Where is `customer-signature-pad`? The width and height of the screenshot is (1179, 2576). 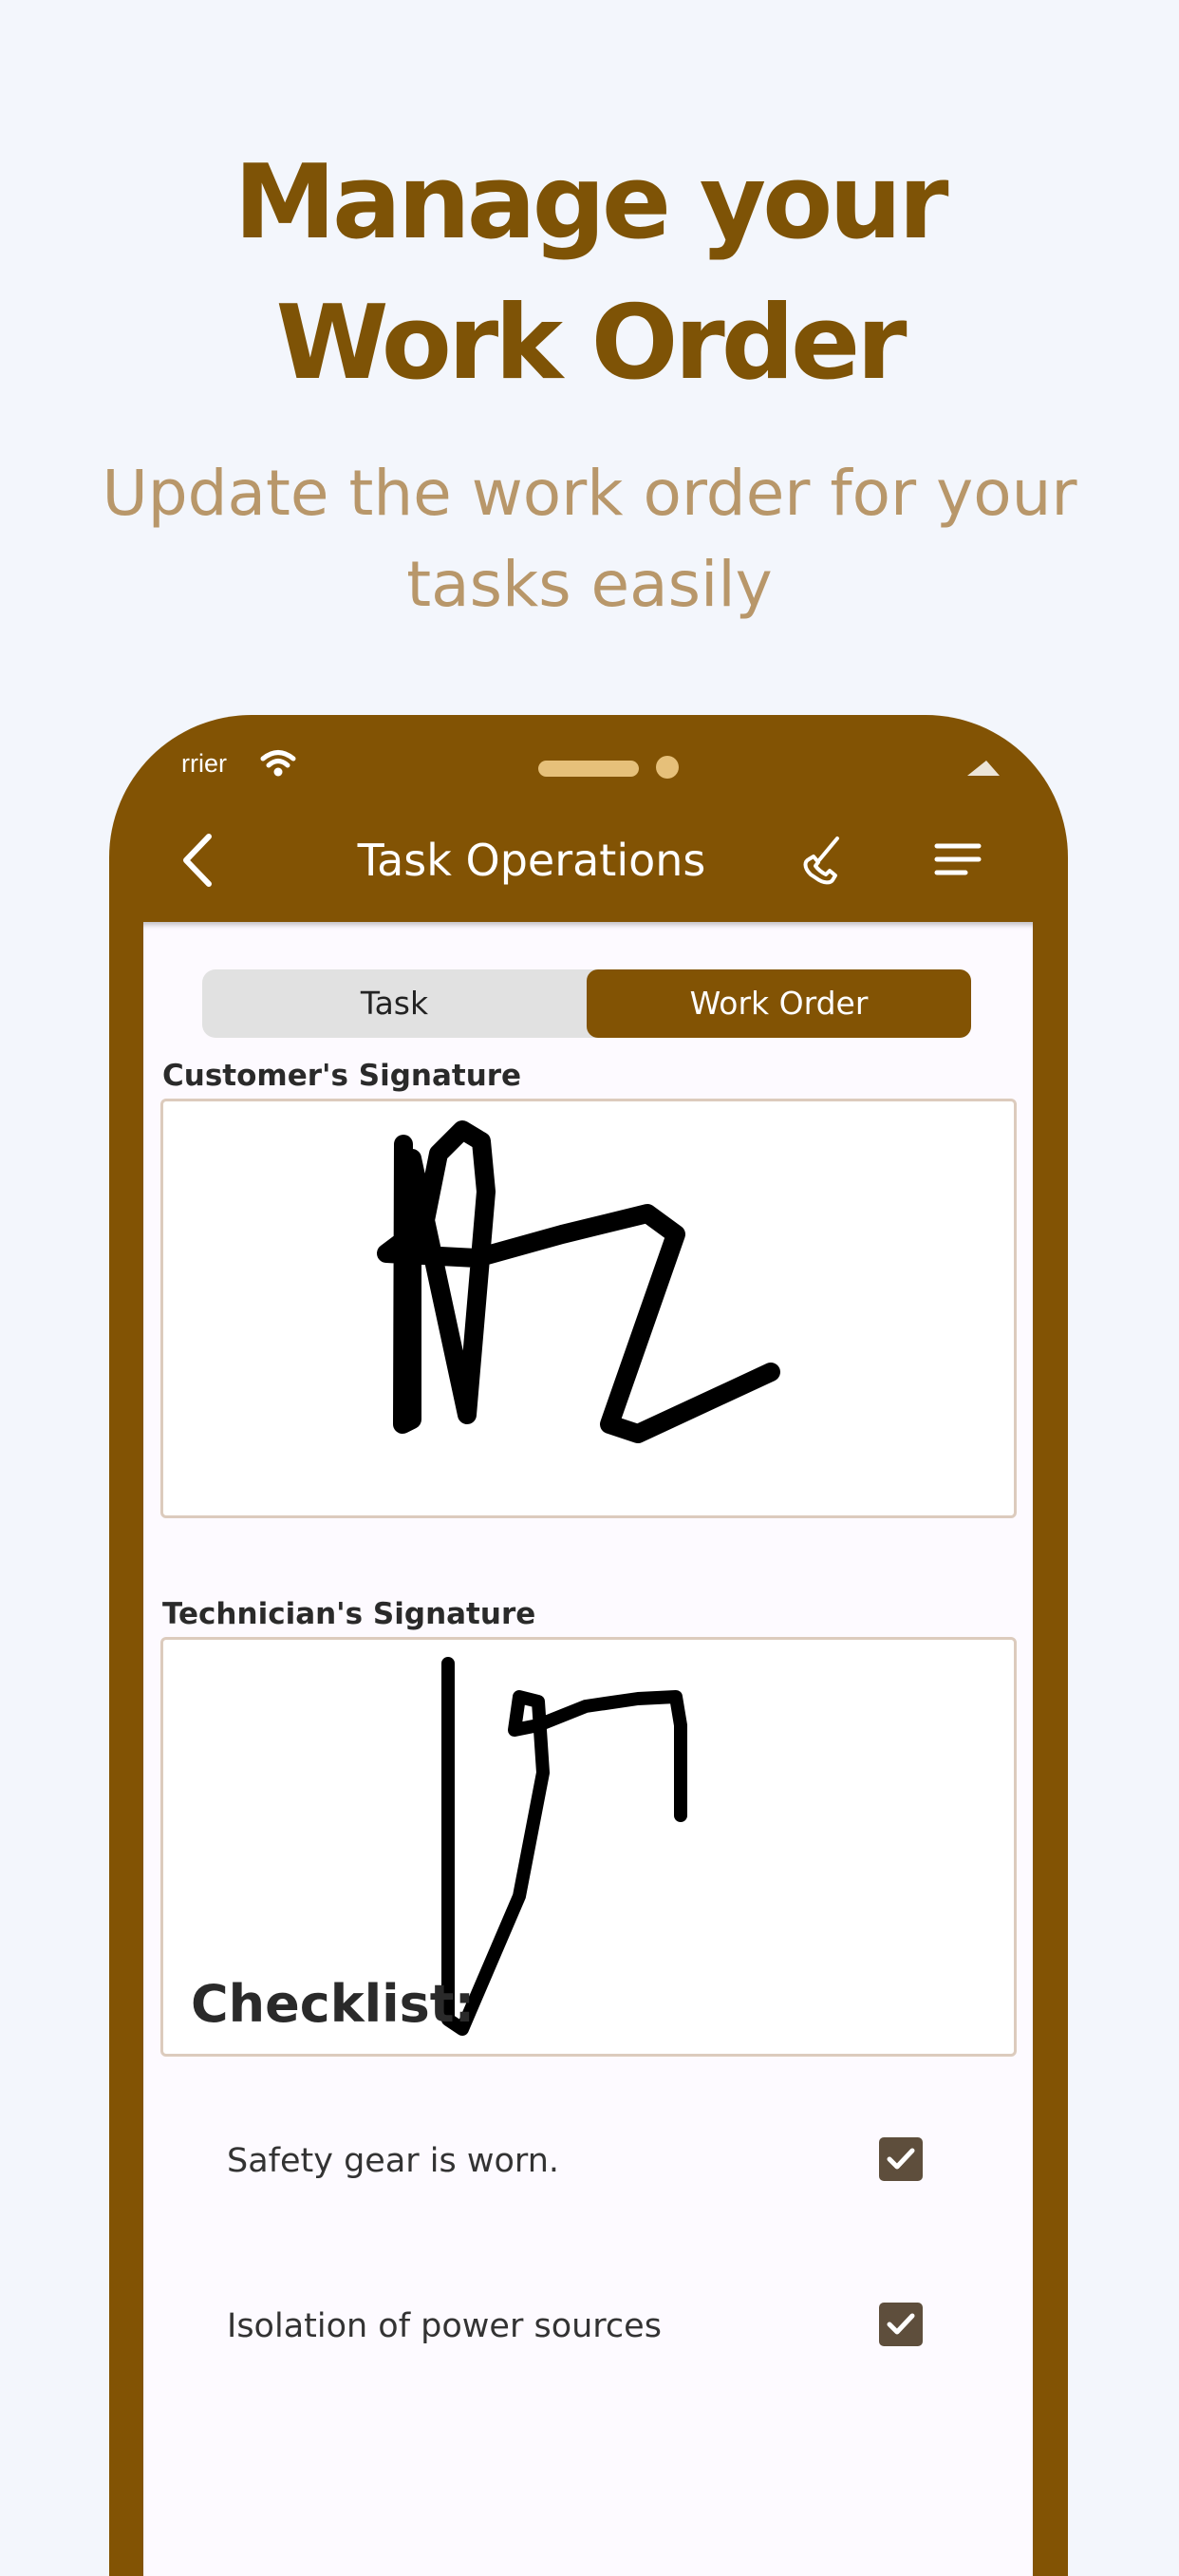 customer-signature-pad is located at coordinates (588, 1308).